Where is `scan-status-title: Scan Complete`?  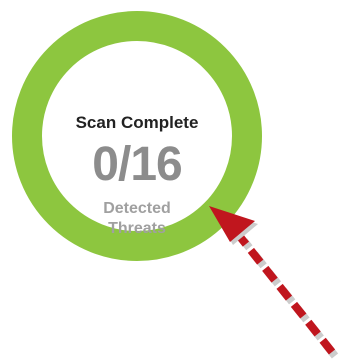 scan-status-title: Scan Complete is located at coordinates (137, 122).